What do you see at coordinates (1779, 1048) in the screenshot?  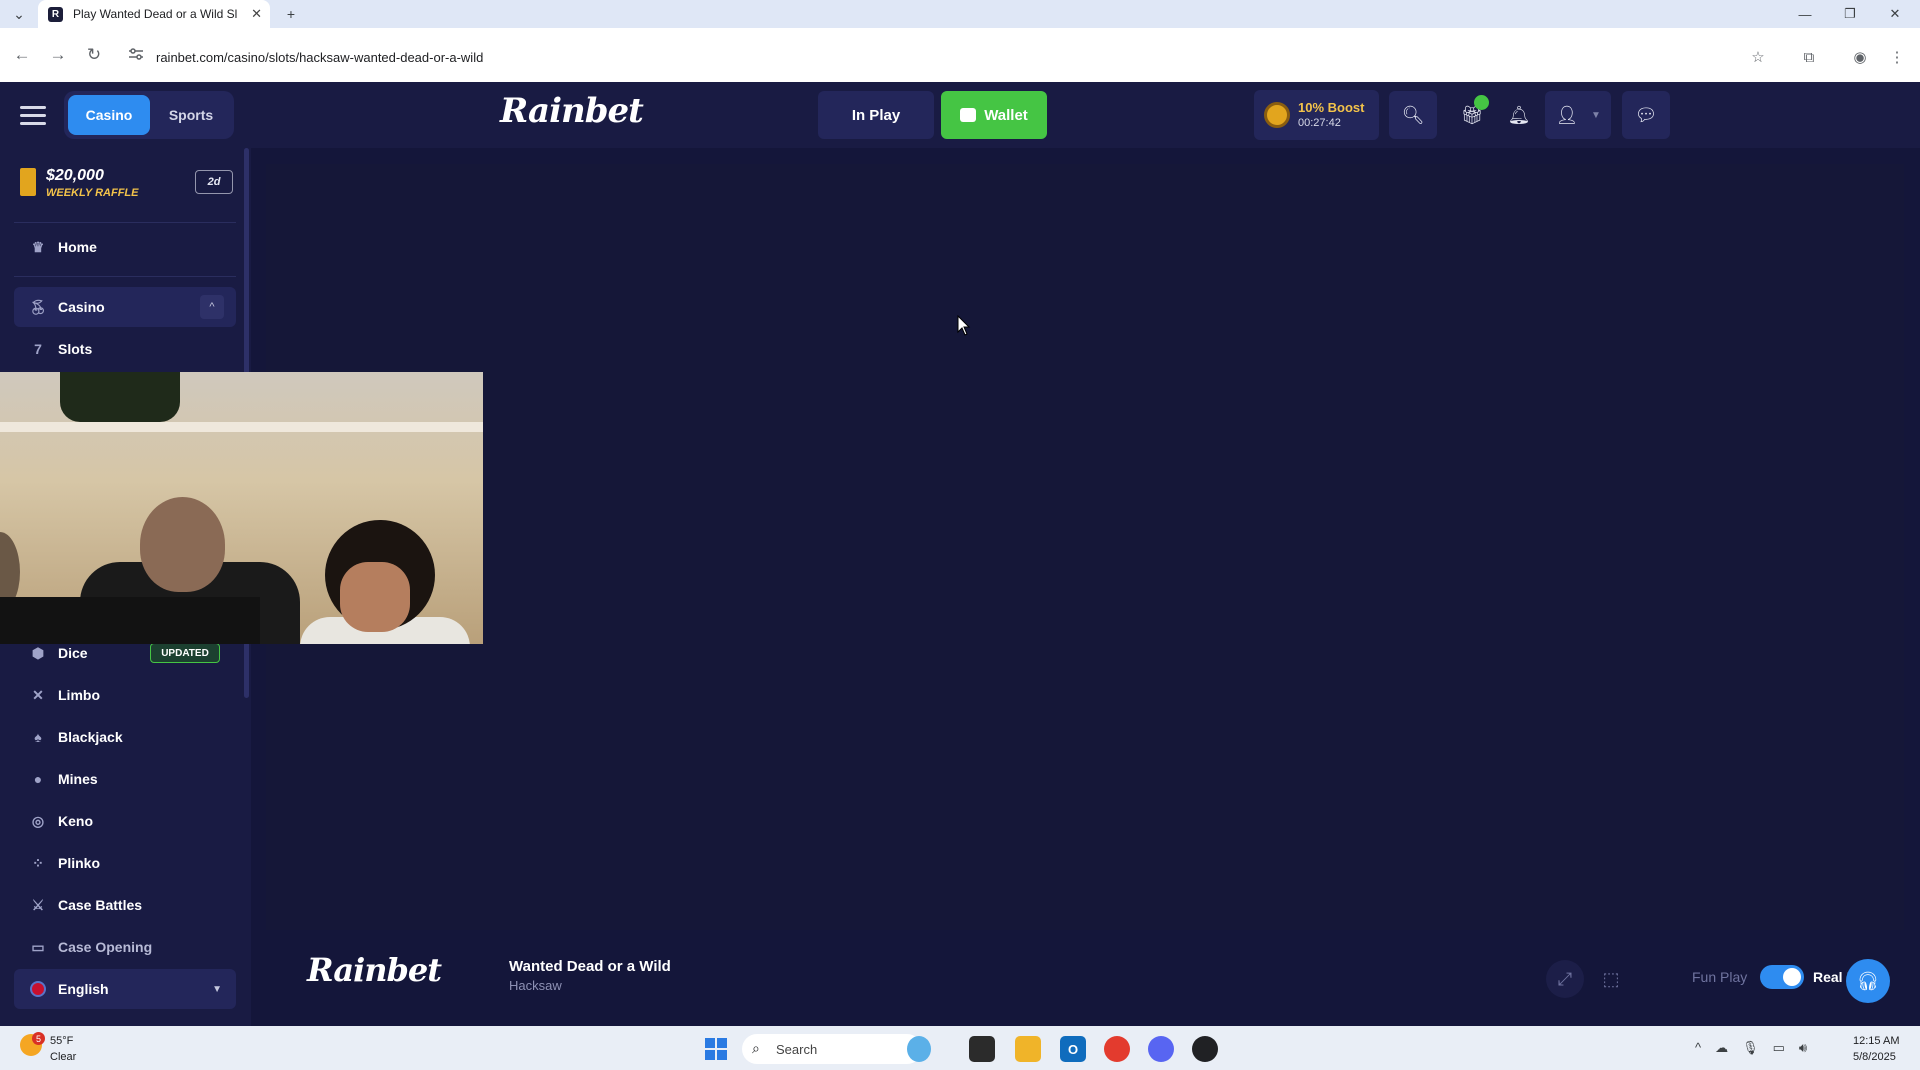 I see `network-icon: ▭` at bounding box center [1779, 1048].